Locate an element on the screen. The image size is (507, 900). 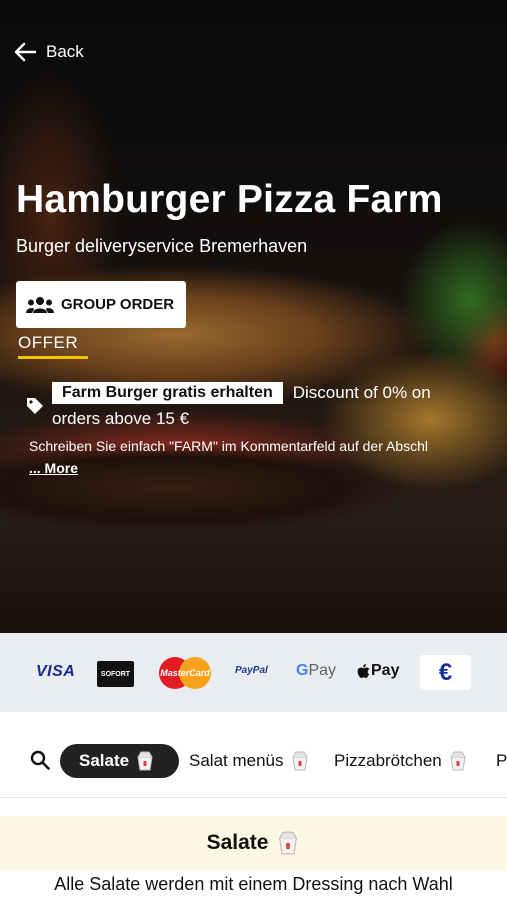
back-button: Back is located at coordinates (49, 52).